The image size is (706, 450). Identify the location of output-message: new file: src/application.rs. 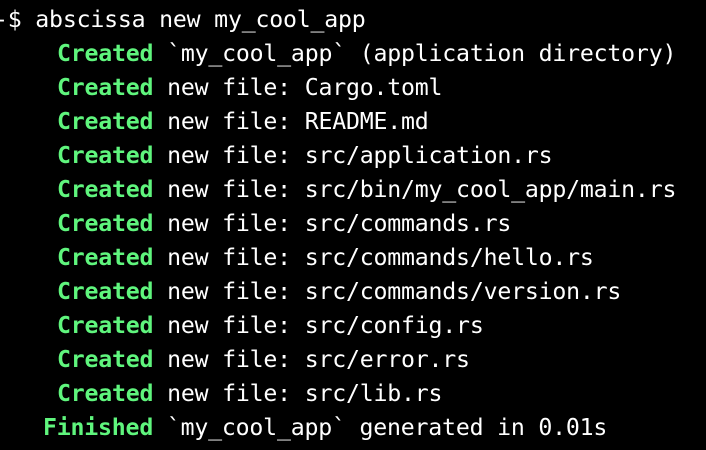
(360, 155).